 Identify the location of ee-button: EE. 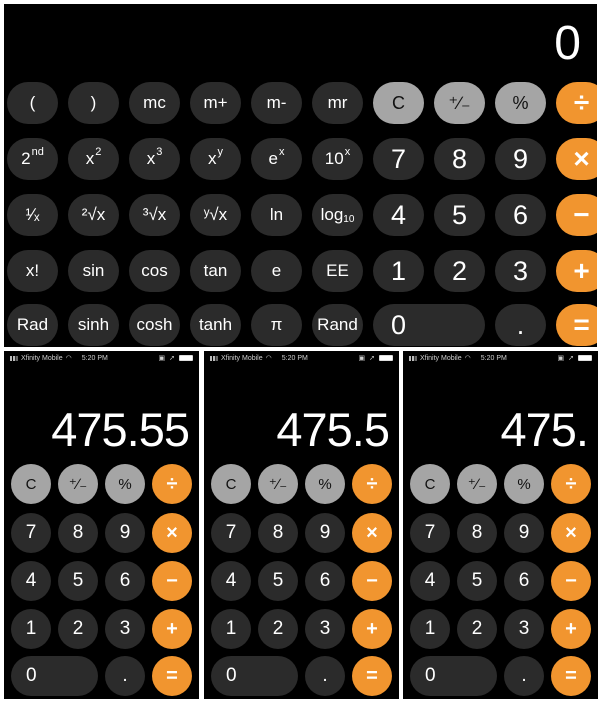
(337, 271).